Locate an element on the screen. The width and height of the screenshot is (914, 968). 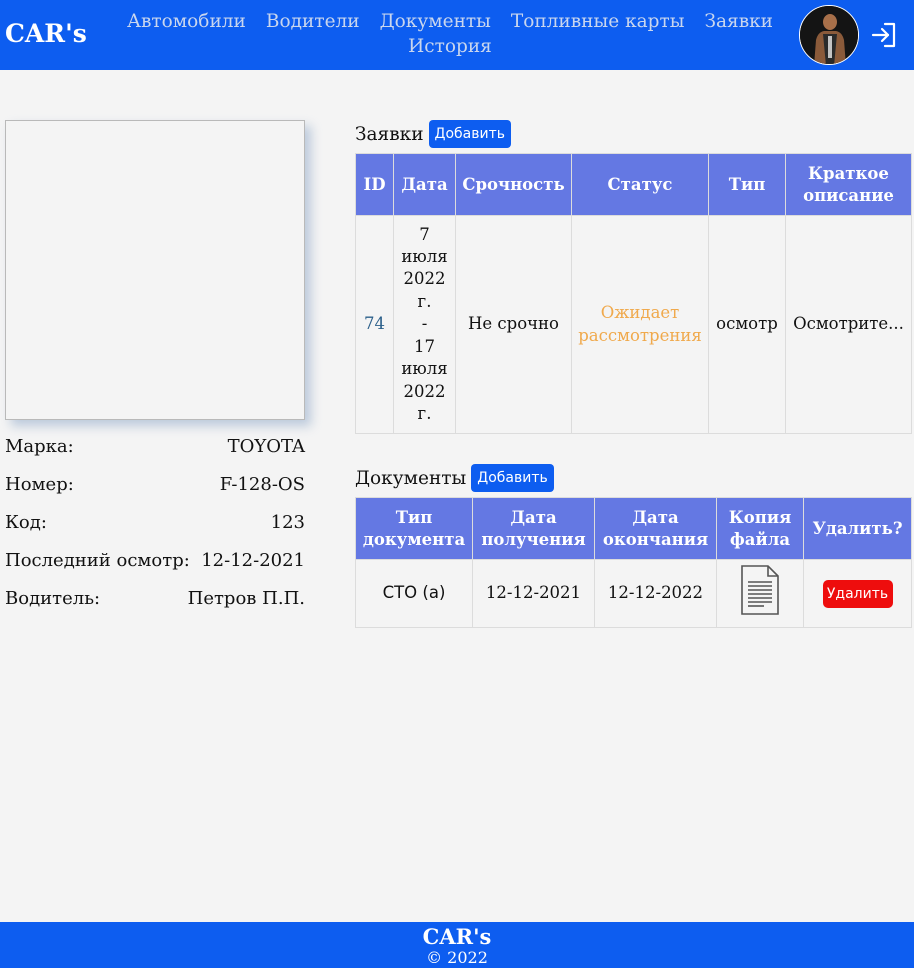
documents-col-delete: Удалить? is located at coordinates (857, 528).